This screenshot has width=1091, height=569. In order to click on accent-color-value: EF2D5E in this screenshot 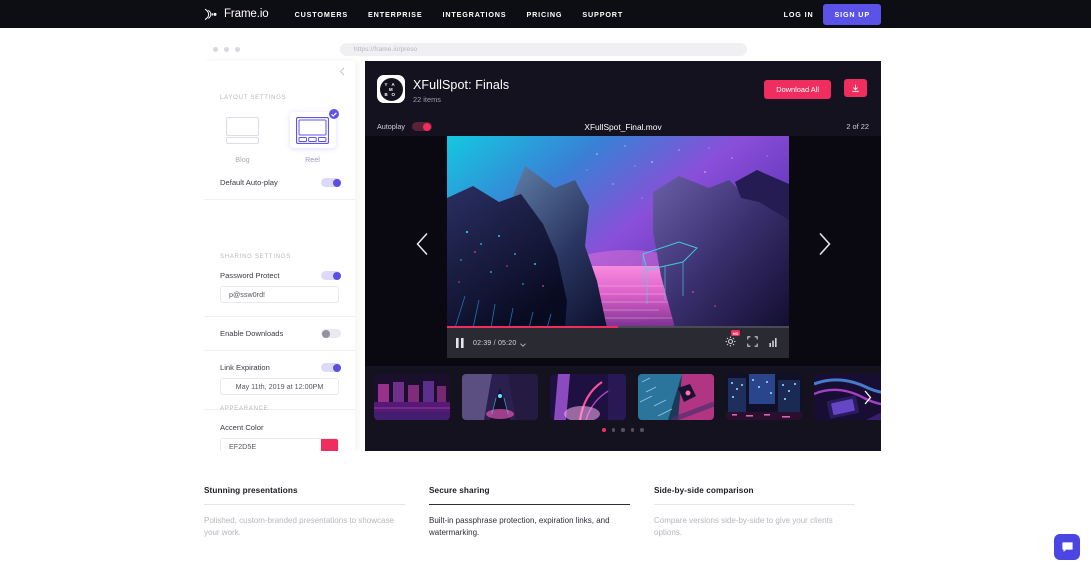, I will do `click(243, 446)`.